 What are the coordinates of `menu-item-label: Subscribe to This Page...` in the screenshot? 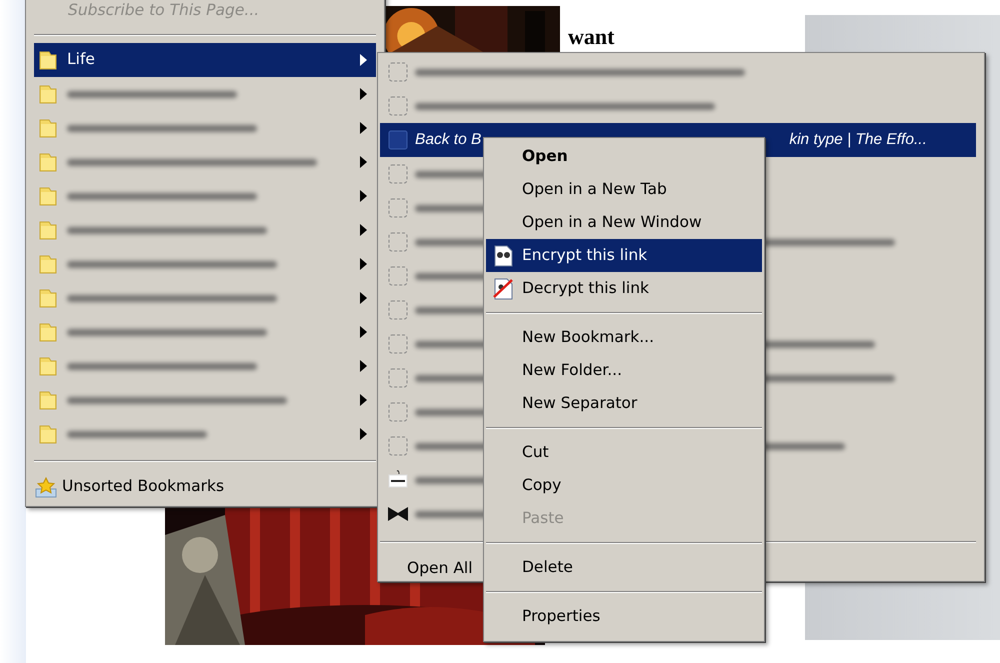 It's located at (164, 11).